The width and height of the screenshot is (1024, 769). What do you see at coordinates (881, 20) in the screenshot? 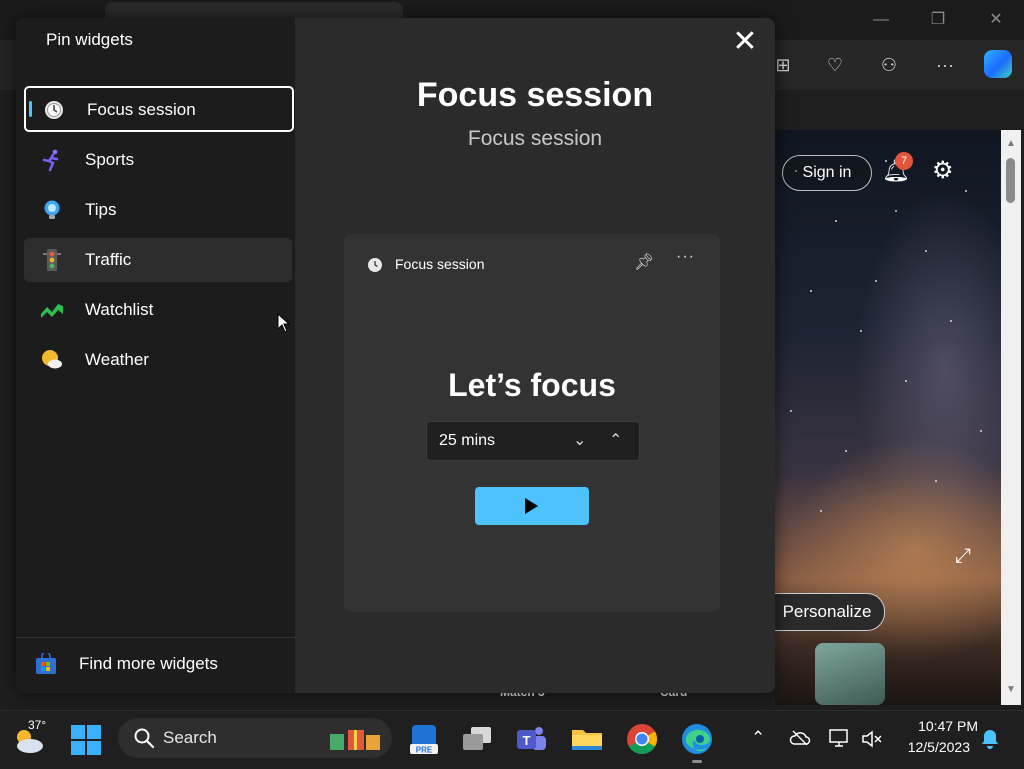
I see `minimize-icon: —` at bounding box center [881, 20].